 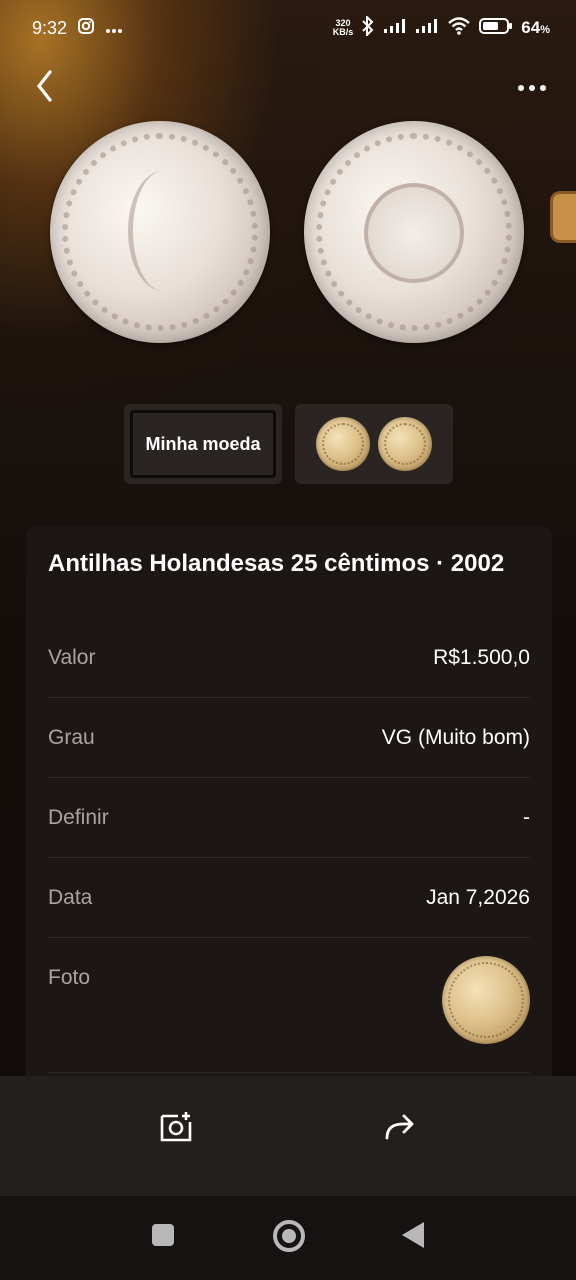 What do you see at coordinates (481, 657) in the screenshot?
I see `row-value: R$1.500,0` at bounding box center [481, 657].